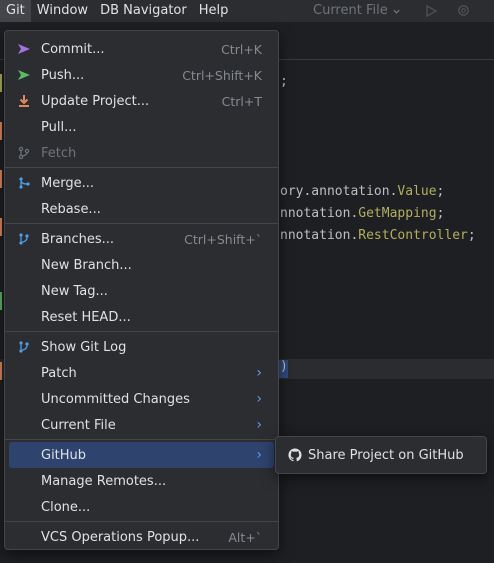  Describe the element at coordinates (59, 153) in the screenshot. I see `menu-item-label: Fetch` at that location.